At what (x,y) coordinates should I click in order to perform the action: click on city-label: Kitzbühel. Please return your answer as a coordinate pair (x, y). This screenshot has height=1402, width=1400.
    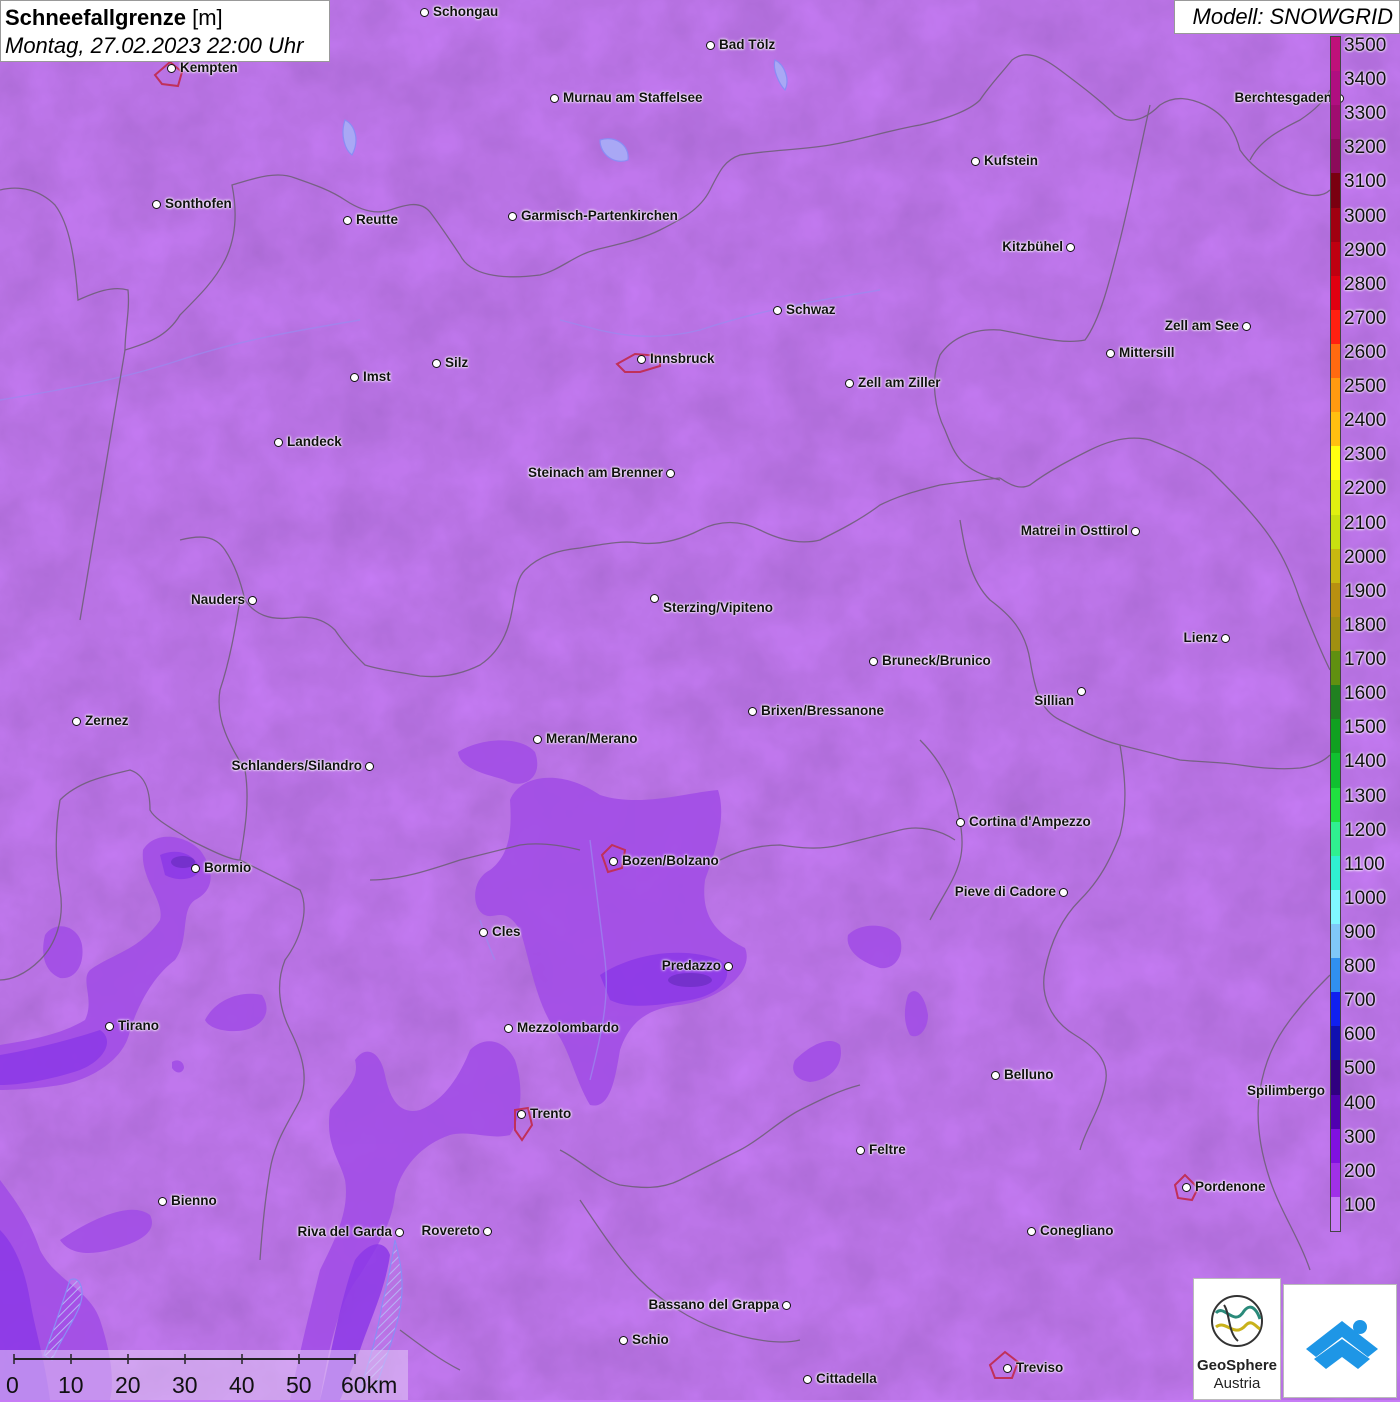
    Looking at the image, I should click on (1032, 246).